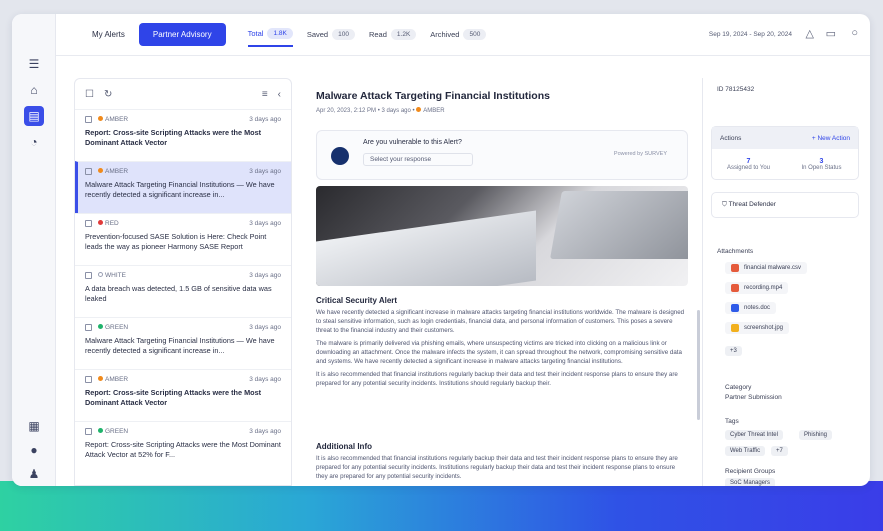 Image resolution: width=883 pixels, height=531 pixels. Describe the element at coordinates (757, 328) in the screenshot. I see `attachment-item: screenshot.jpg` at that location.